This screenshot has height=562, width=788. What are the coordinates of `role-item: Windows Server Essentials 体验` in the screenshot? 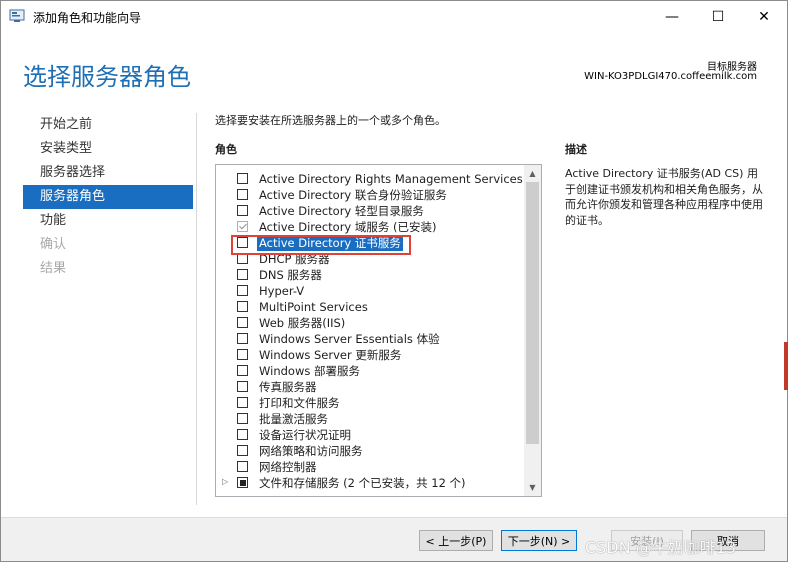 It's located at (370, 339).